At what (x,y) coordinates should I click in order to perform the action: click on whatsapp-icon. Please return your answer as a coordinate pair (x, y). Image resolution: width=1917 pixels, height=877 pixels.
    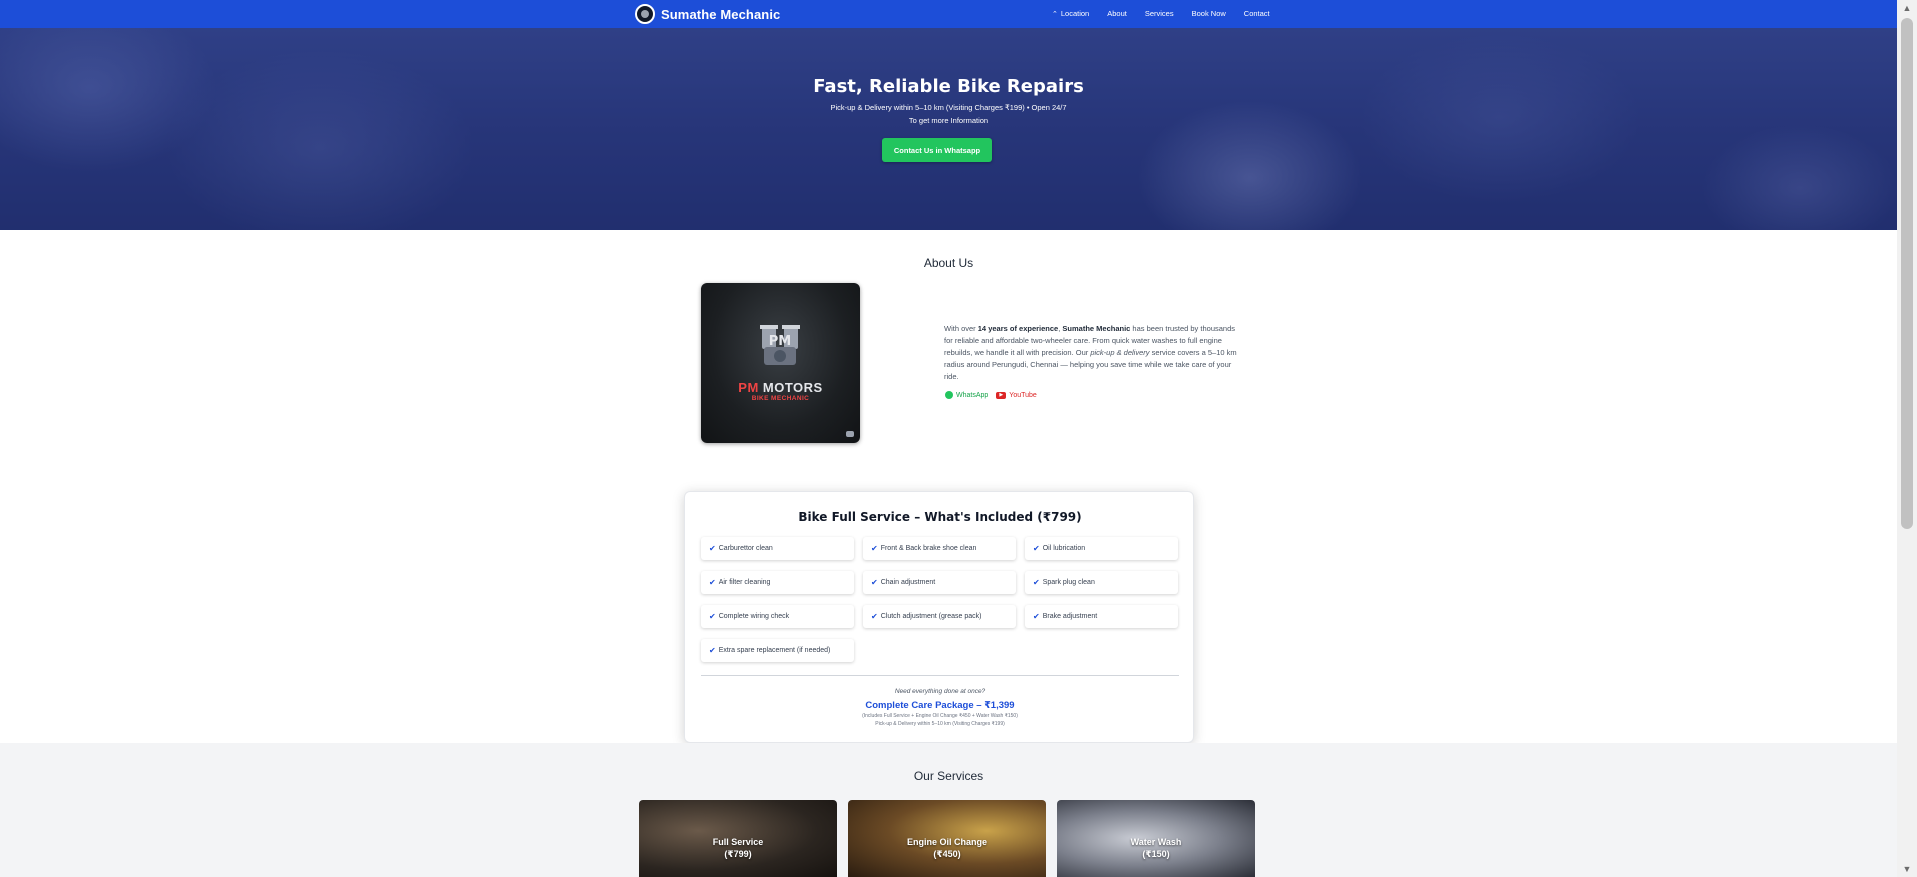
    Looking at the image, I should click on (949, 395).